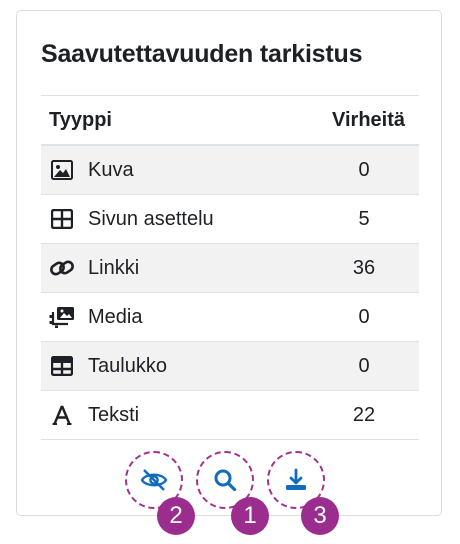 The height and width of the screenshot is (544, 460). I want to click on row-count-media: 0, so click(344, 317).